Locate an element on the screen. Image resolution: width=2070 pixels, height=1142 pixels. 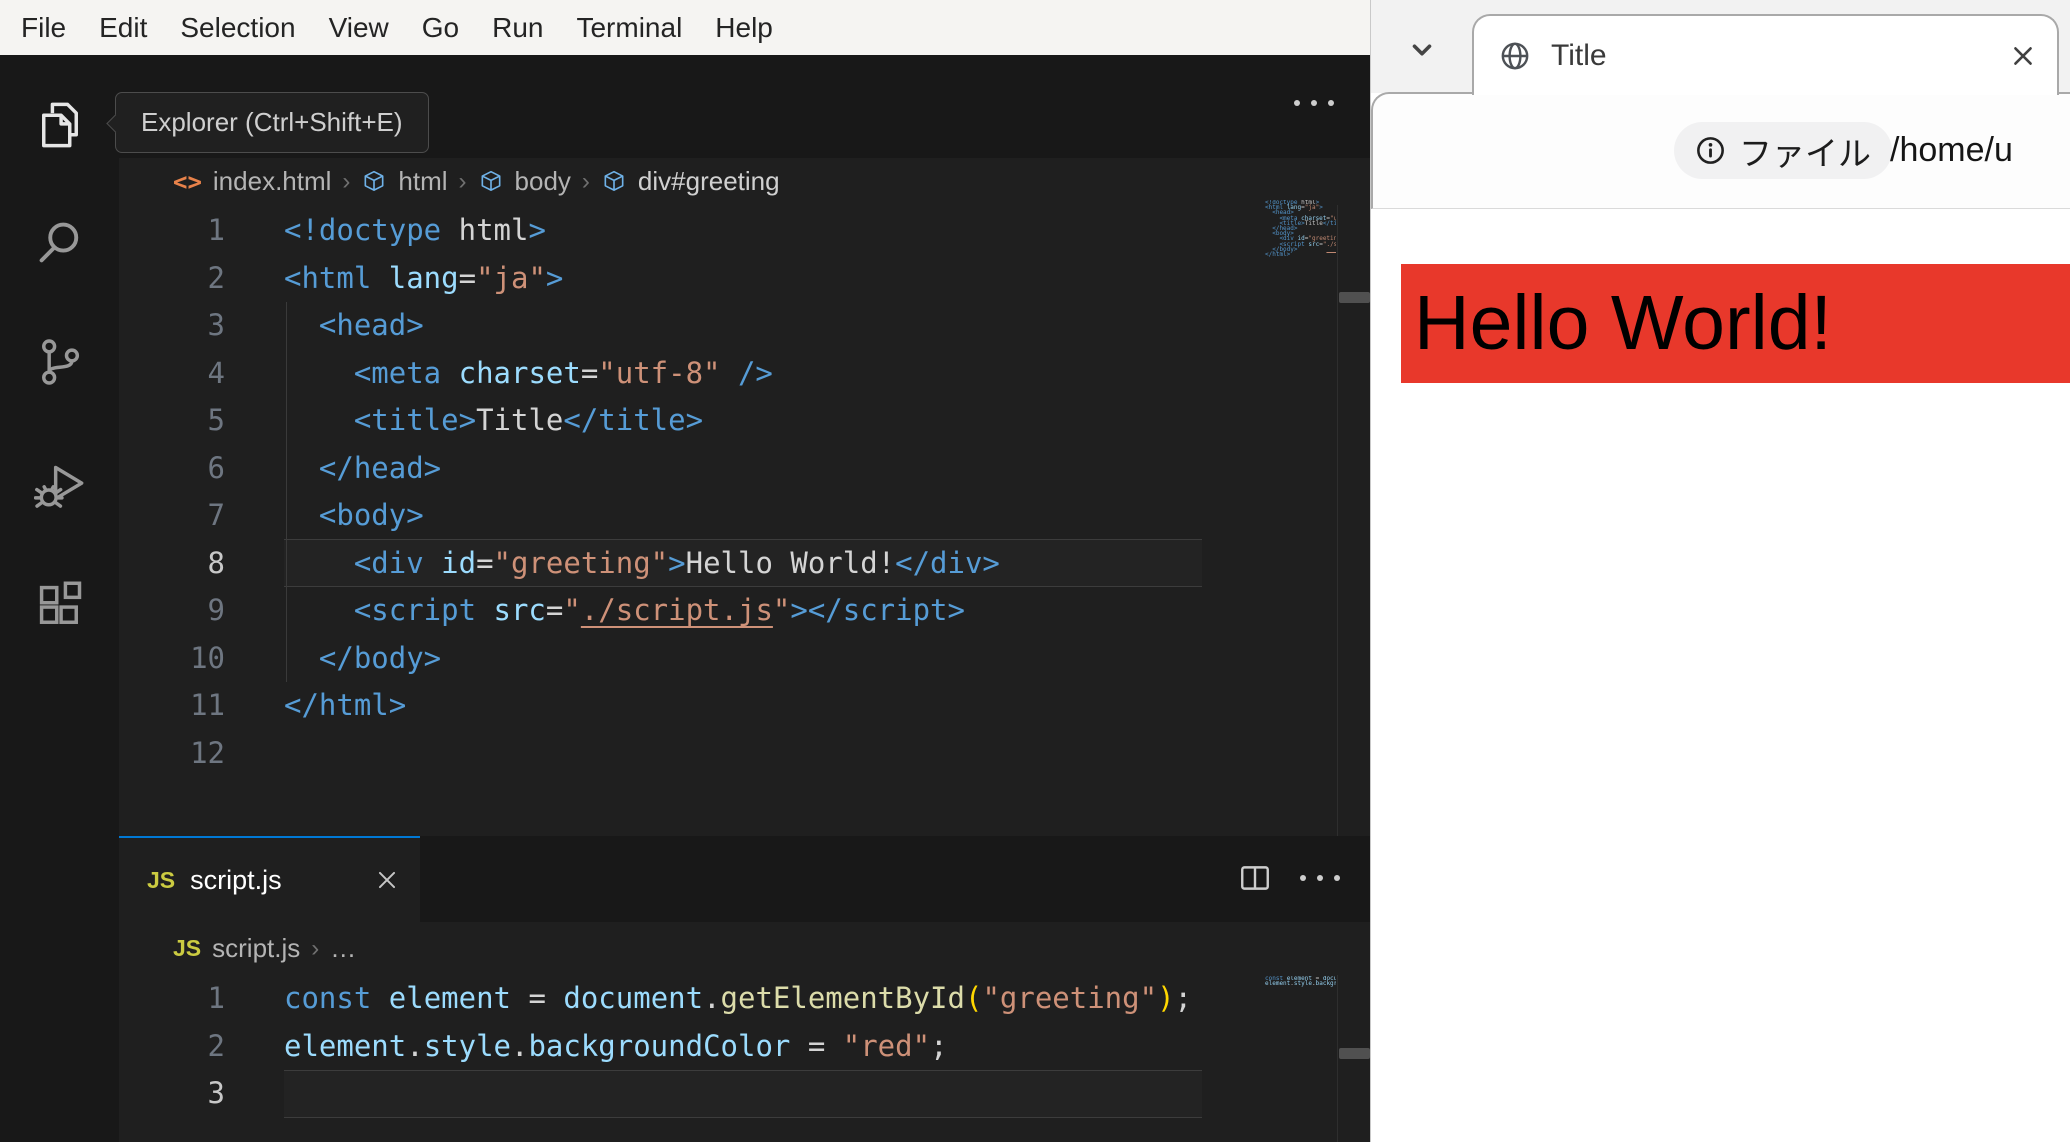
activity-bar is located at coordinates (59, 598).